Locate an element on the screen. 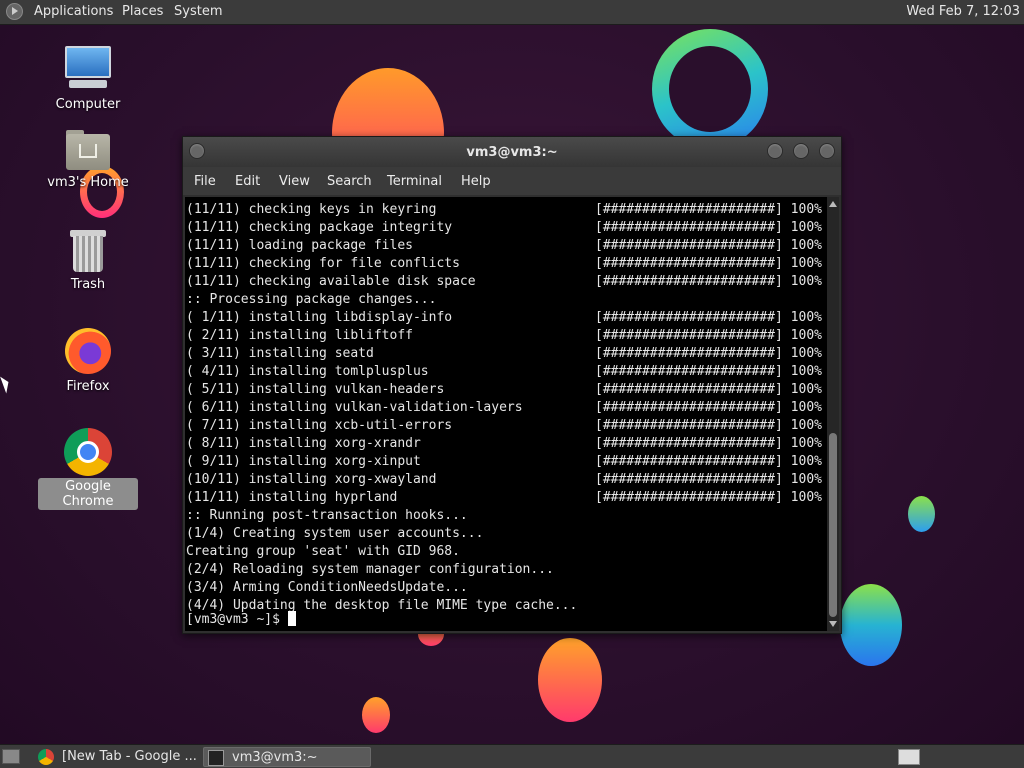 The image size is (1024, 768). terminal-line: ( 3/11) installing seatd is located at coordinates (280, 353).